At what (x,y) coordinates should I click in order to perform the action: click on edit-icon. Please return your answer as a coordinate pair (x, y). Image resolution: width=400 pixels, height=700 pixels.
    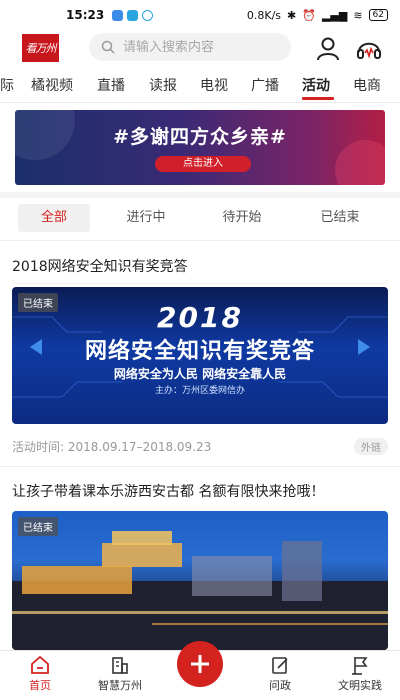
    Looking at the image, I should click on (280, 665).